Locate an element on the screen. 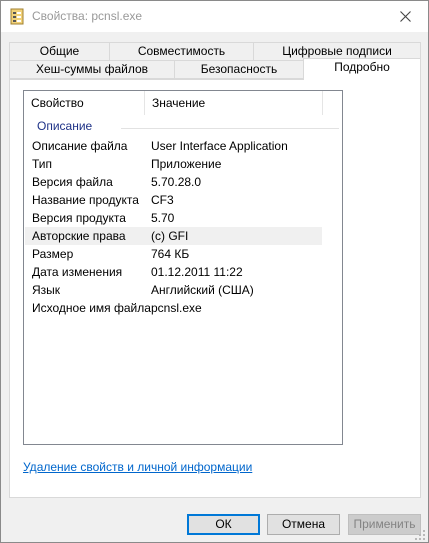  column-header-property: Свойство is located at coordinates (84, 103).